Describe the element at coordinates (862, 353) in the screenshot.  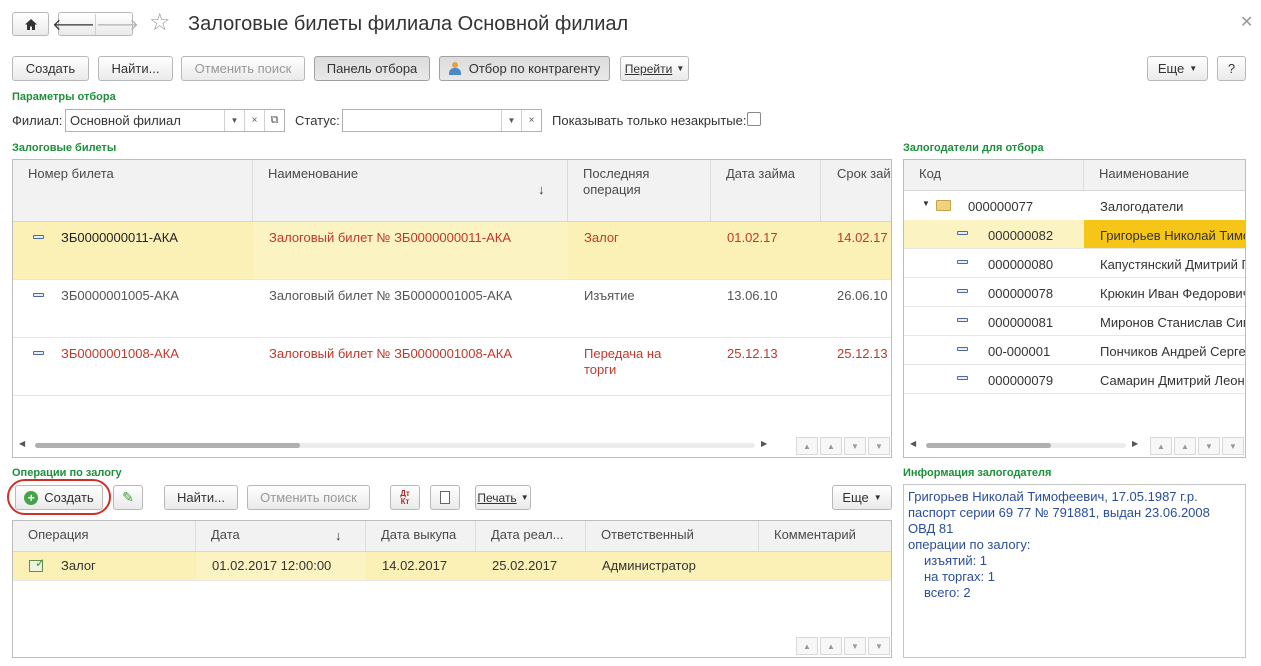
I see `ticket-term: 25.12.13` at that location.